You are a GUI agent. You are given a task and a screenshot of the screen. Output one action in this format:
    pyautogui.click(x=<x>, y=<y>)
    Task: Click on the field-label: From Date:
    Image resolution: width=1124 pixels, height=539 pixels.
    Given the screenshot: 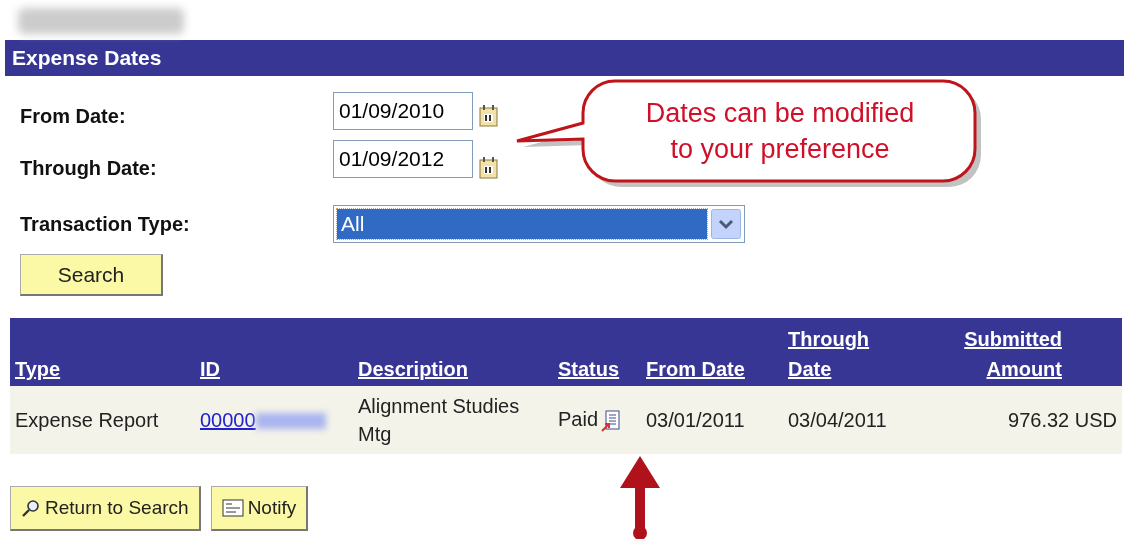 What is the action you would take?
    pyautogui.click(x=73, y=116)
    